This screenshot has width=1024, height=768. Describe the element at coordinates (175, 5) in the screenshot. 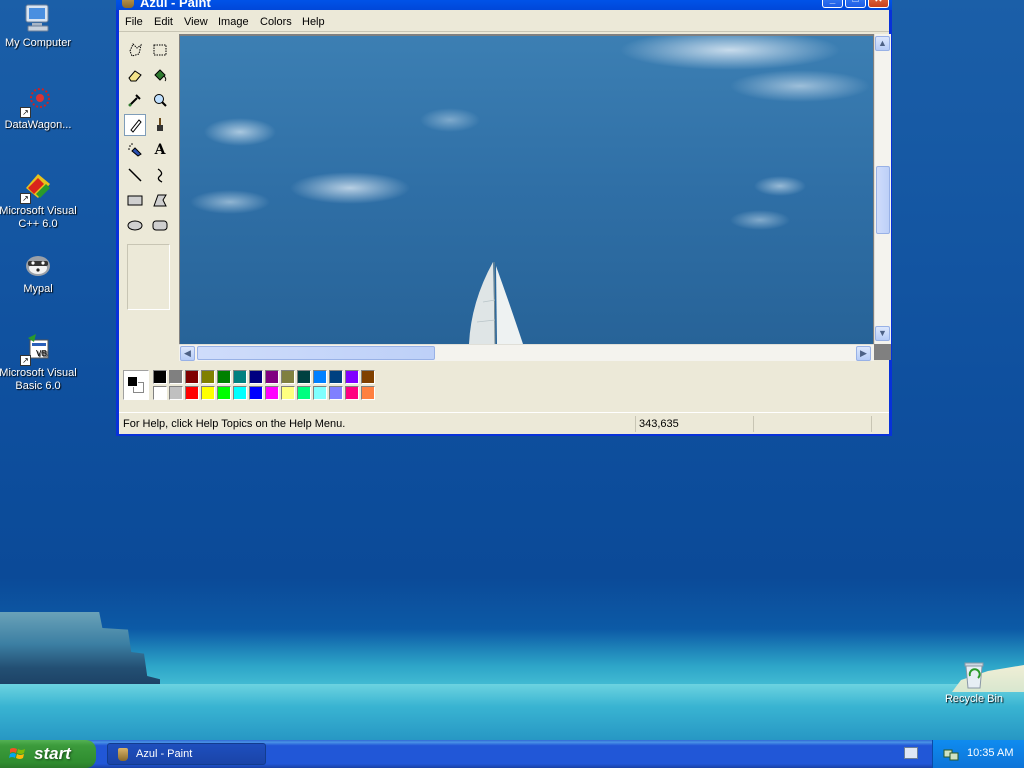

I see `window-title: Azul - Paint` at that location.